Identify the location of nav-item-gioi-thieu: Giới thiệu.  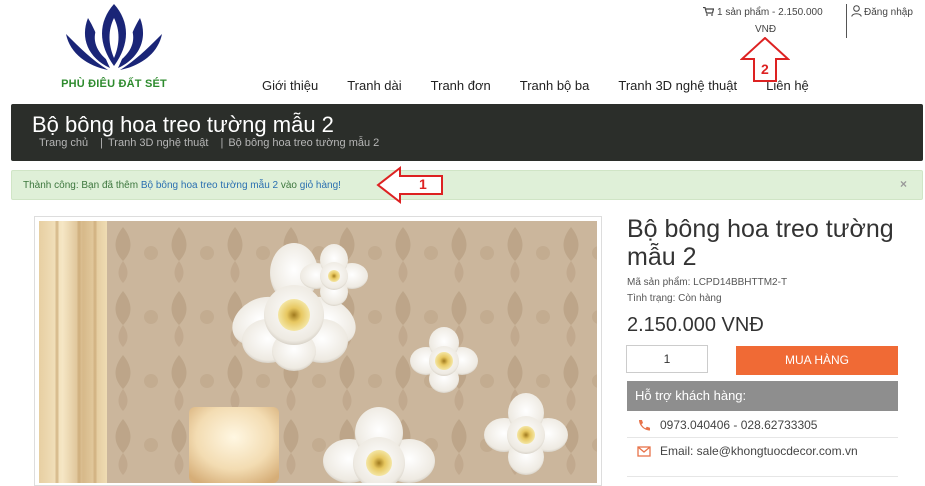
(290, 85).